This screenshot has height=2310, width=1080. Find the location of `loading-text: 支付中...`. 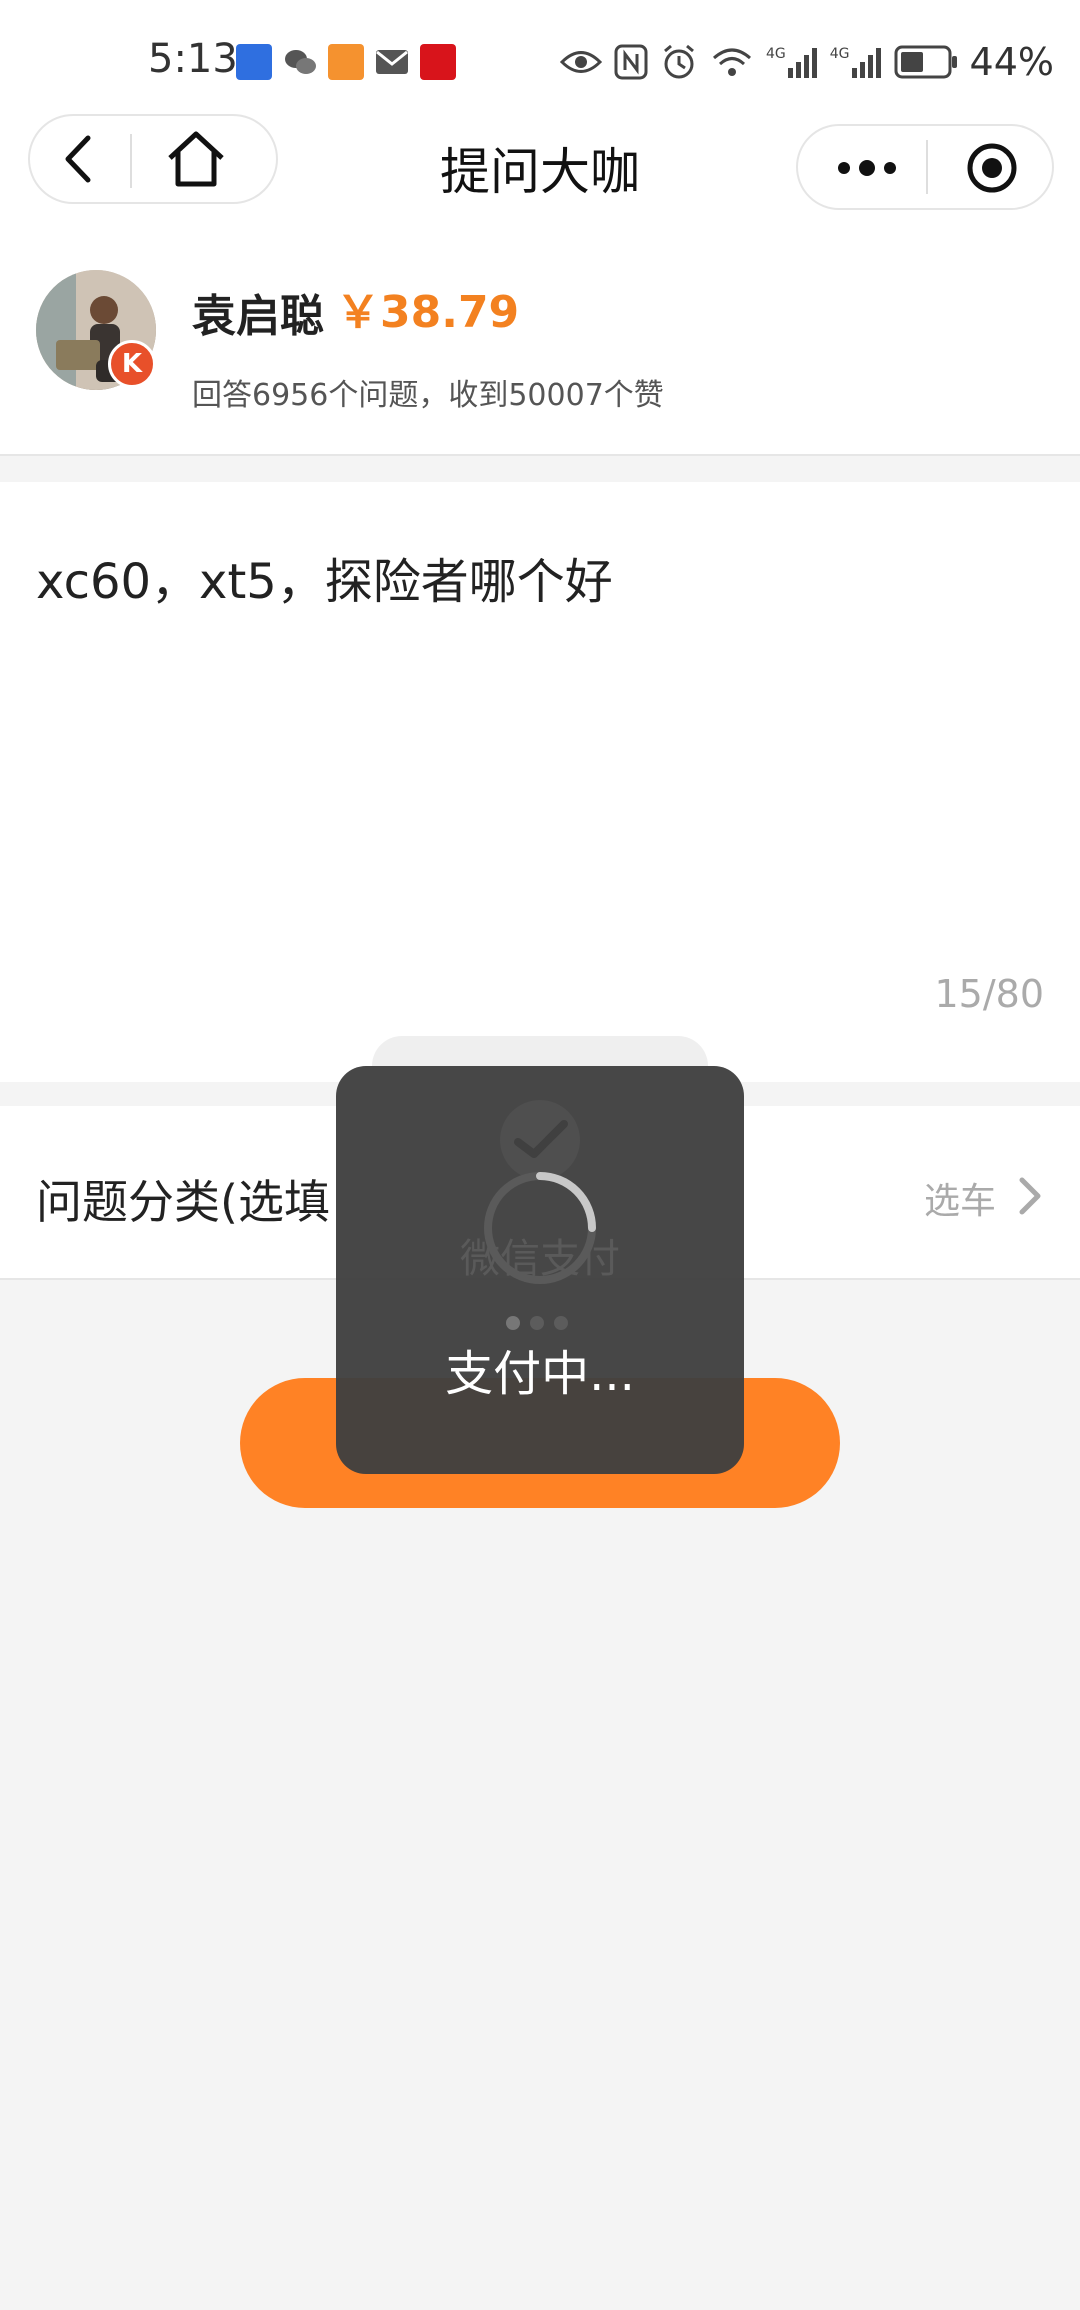

loading-text: 支付中... is located at coordinates (540, 1374).